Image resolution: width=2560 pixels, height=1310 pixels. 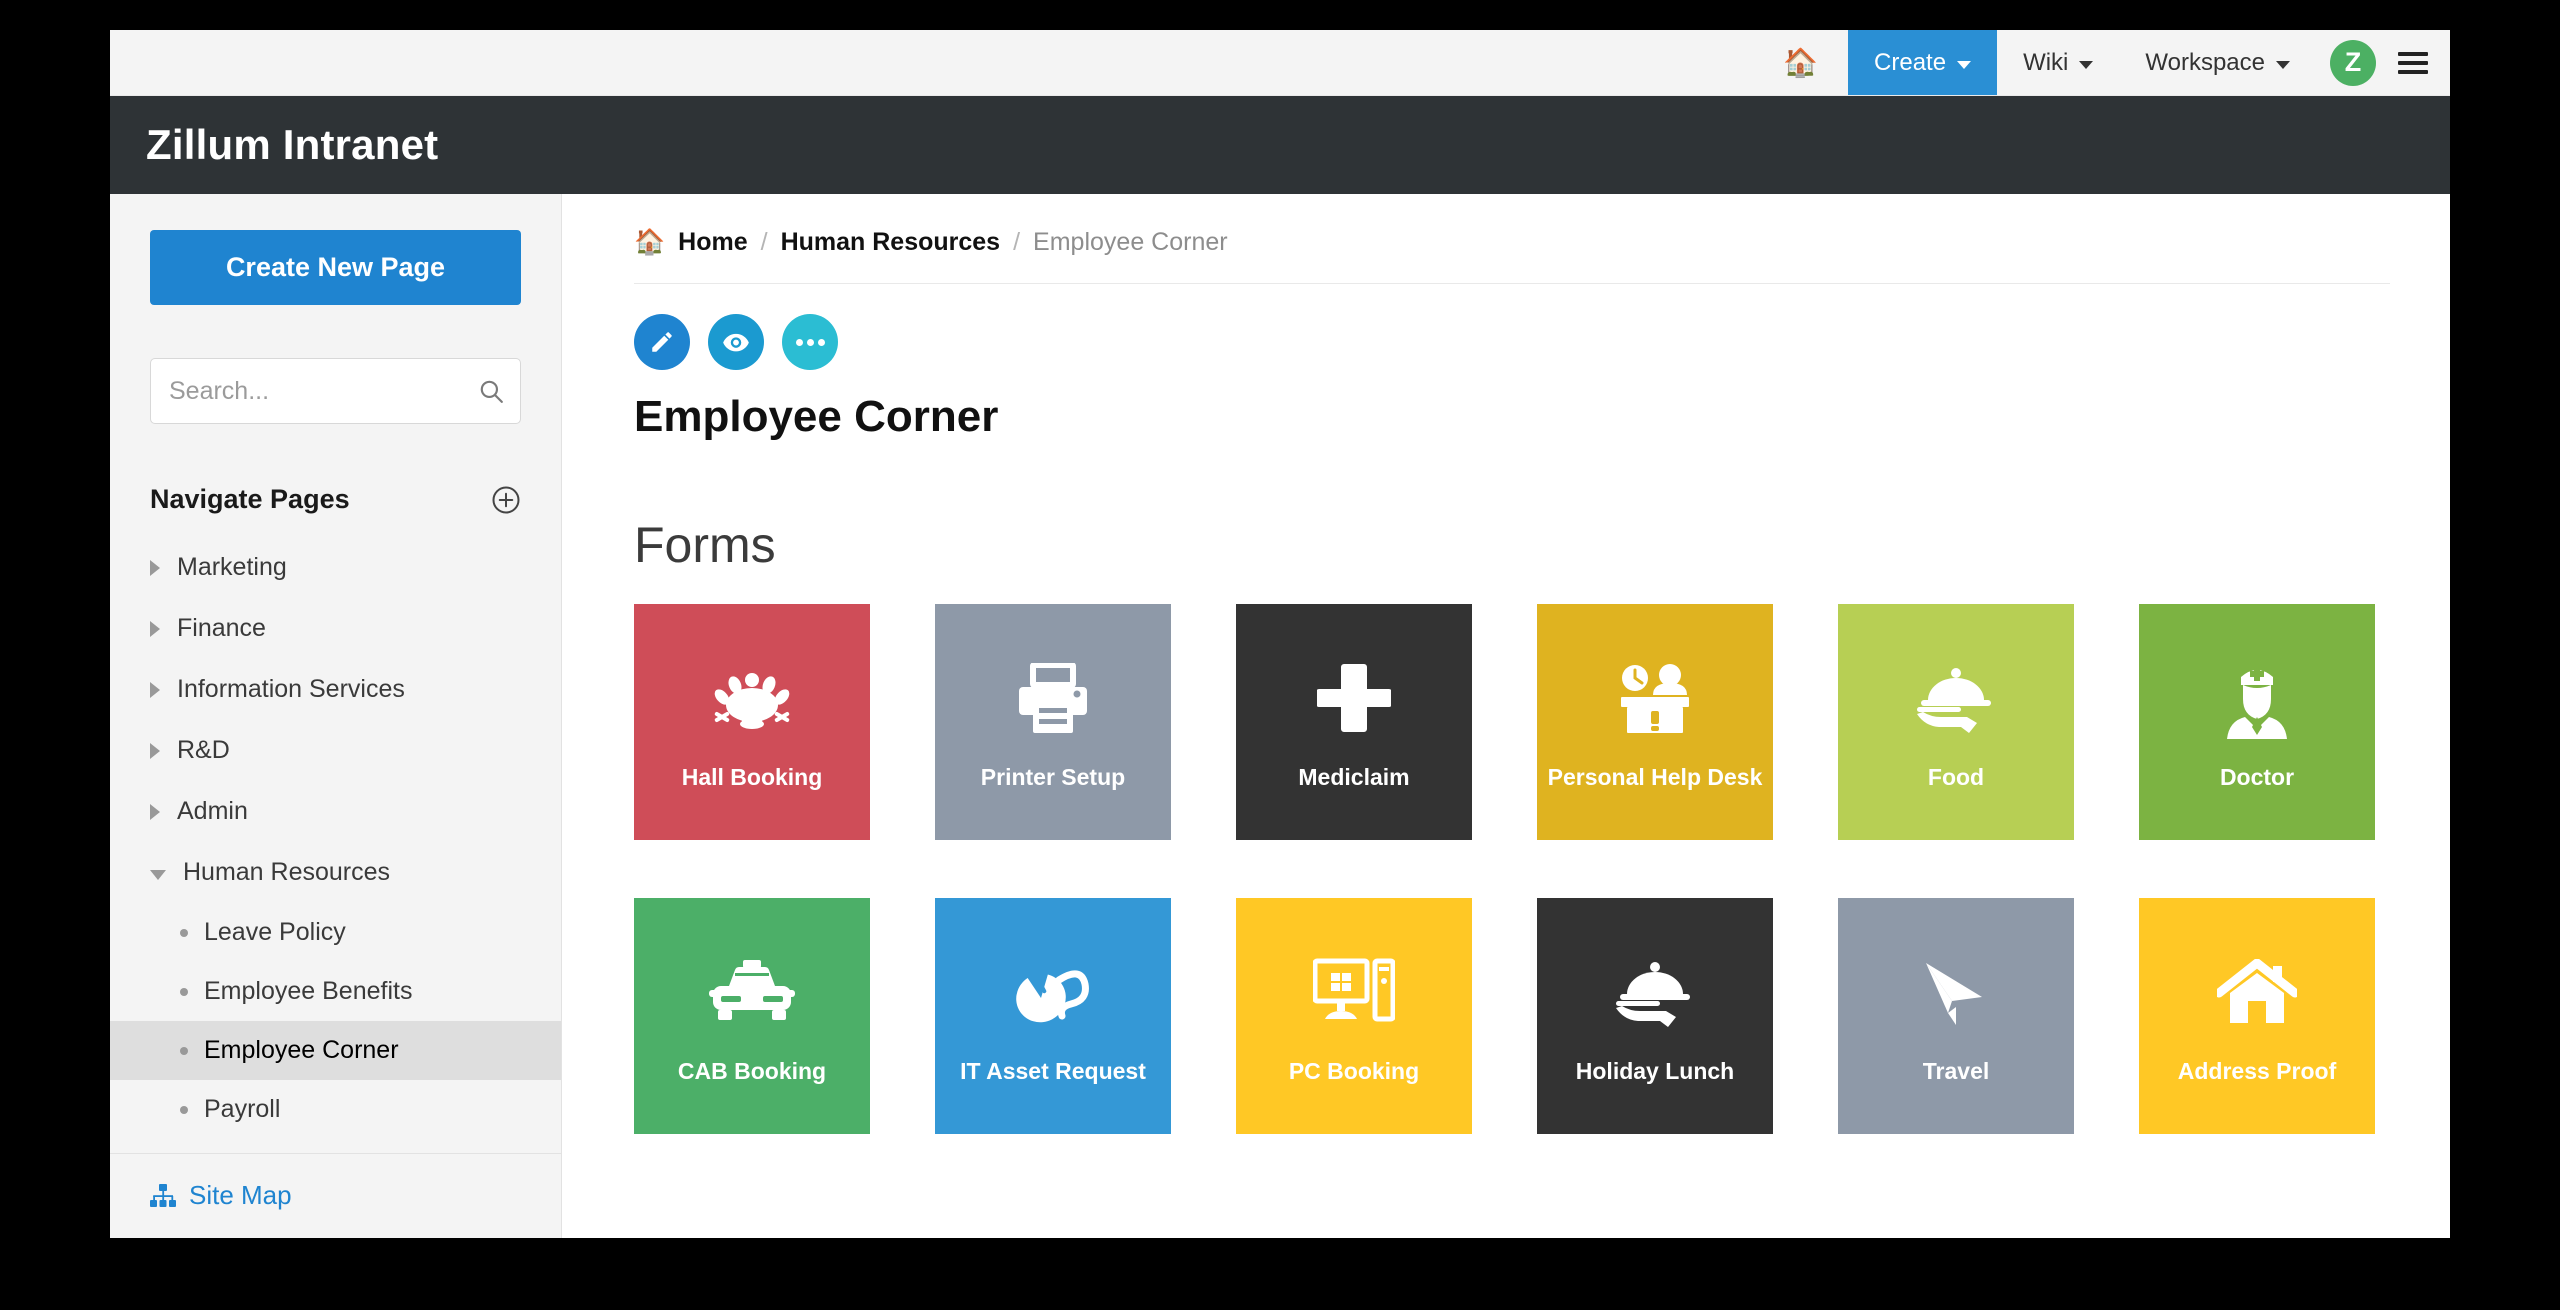 I want to click on tile-doctor: Doctor, so click(x=2257, y=722).